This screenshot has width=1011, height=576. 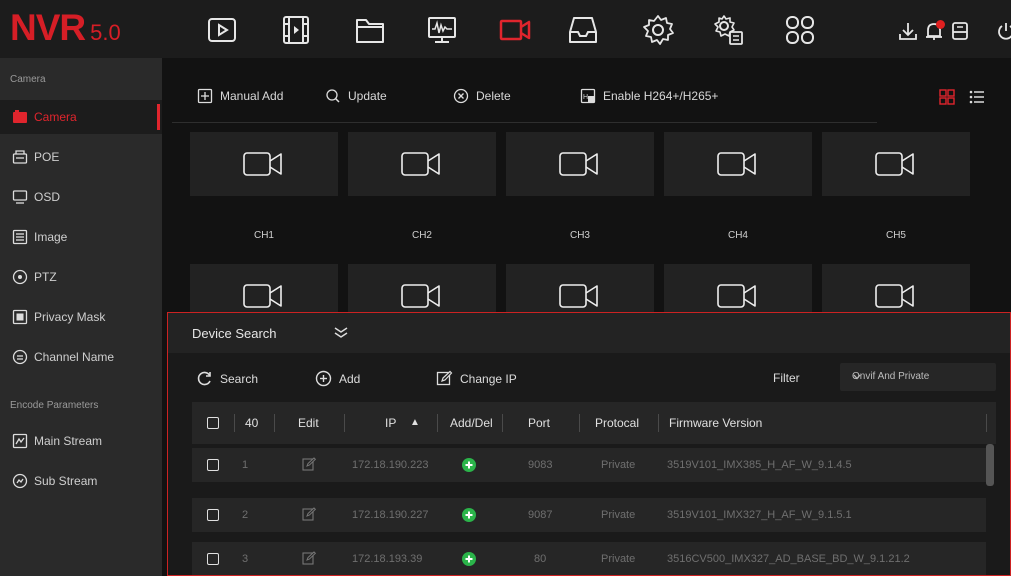 What do you see at coordinates (471, 423) in the screenshot?
I see `column-add-del: Add/Del` at bounding box center [471, 423].